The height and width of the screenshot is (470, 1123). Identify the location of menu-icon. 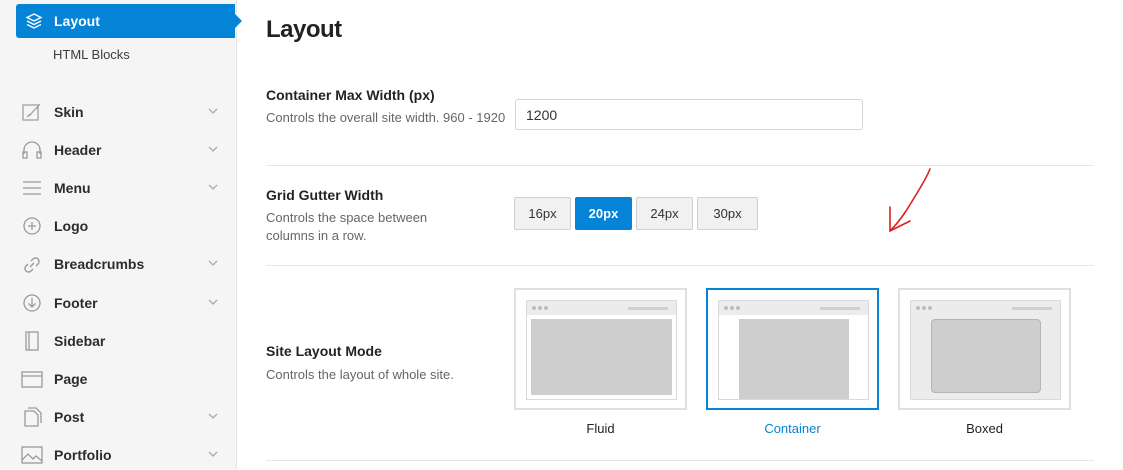
(32, 188).